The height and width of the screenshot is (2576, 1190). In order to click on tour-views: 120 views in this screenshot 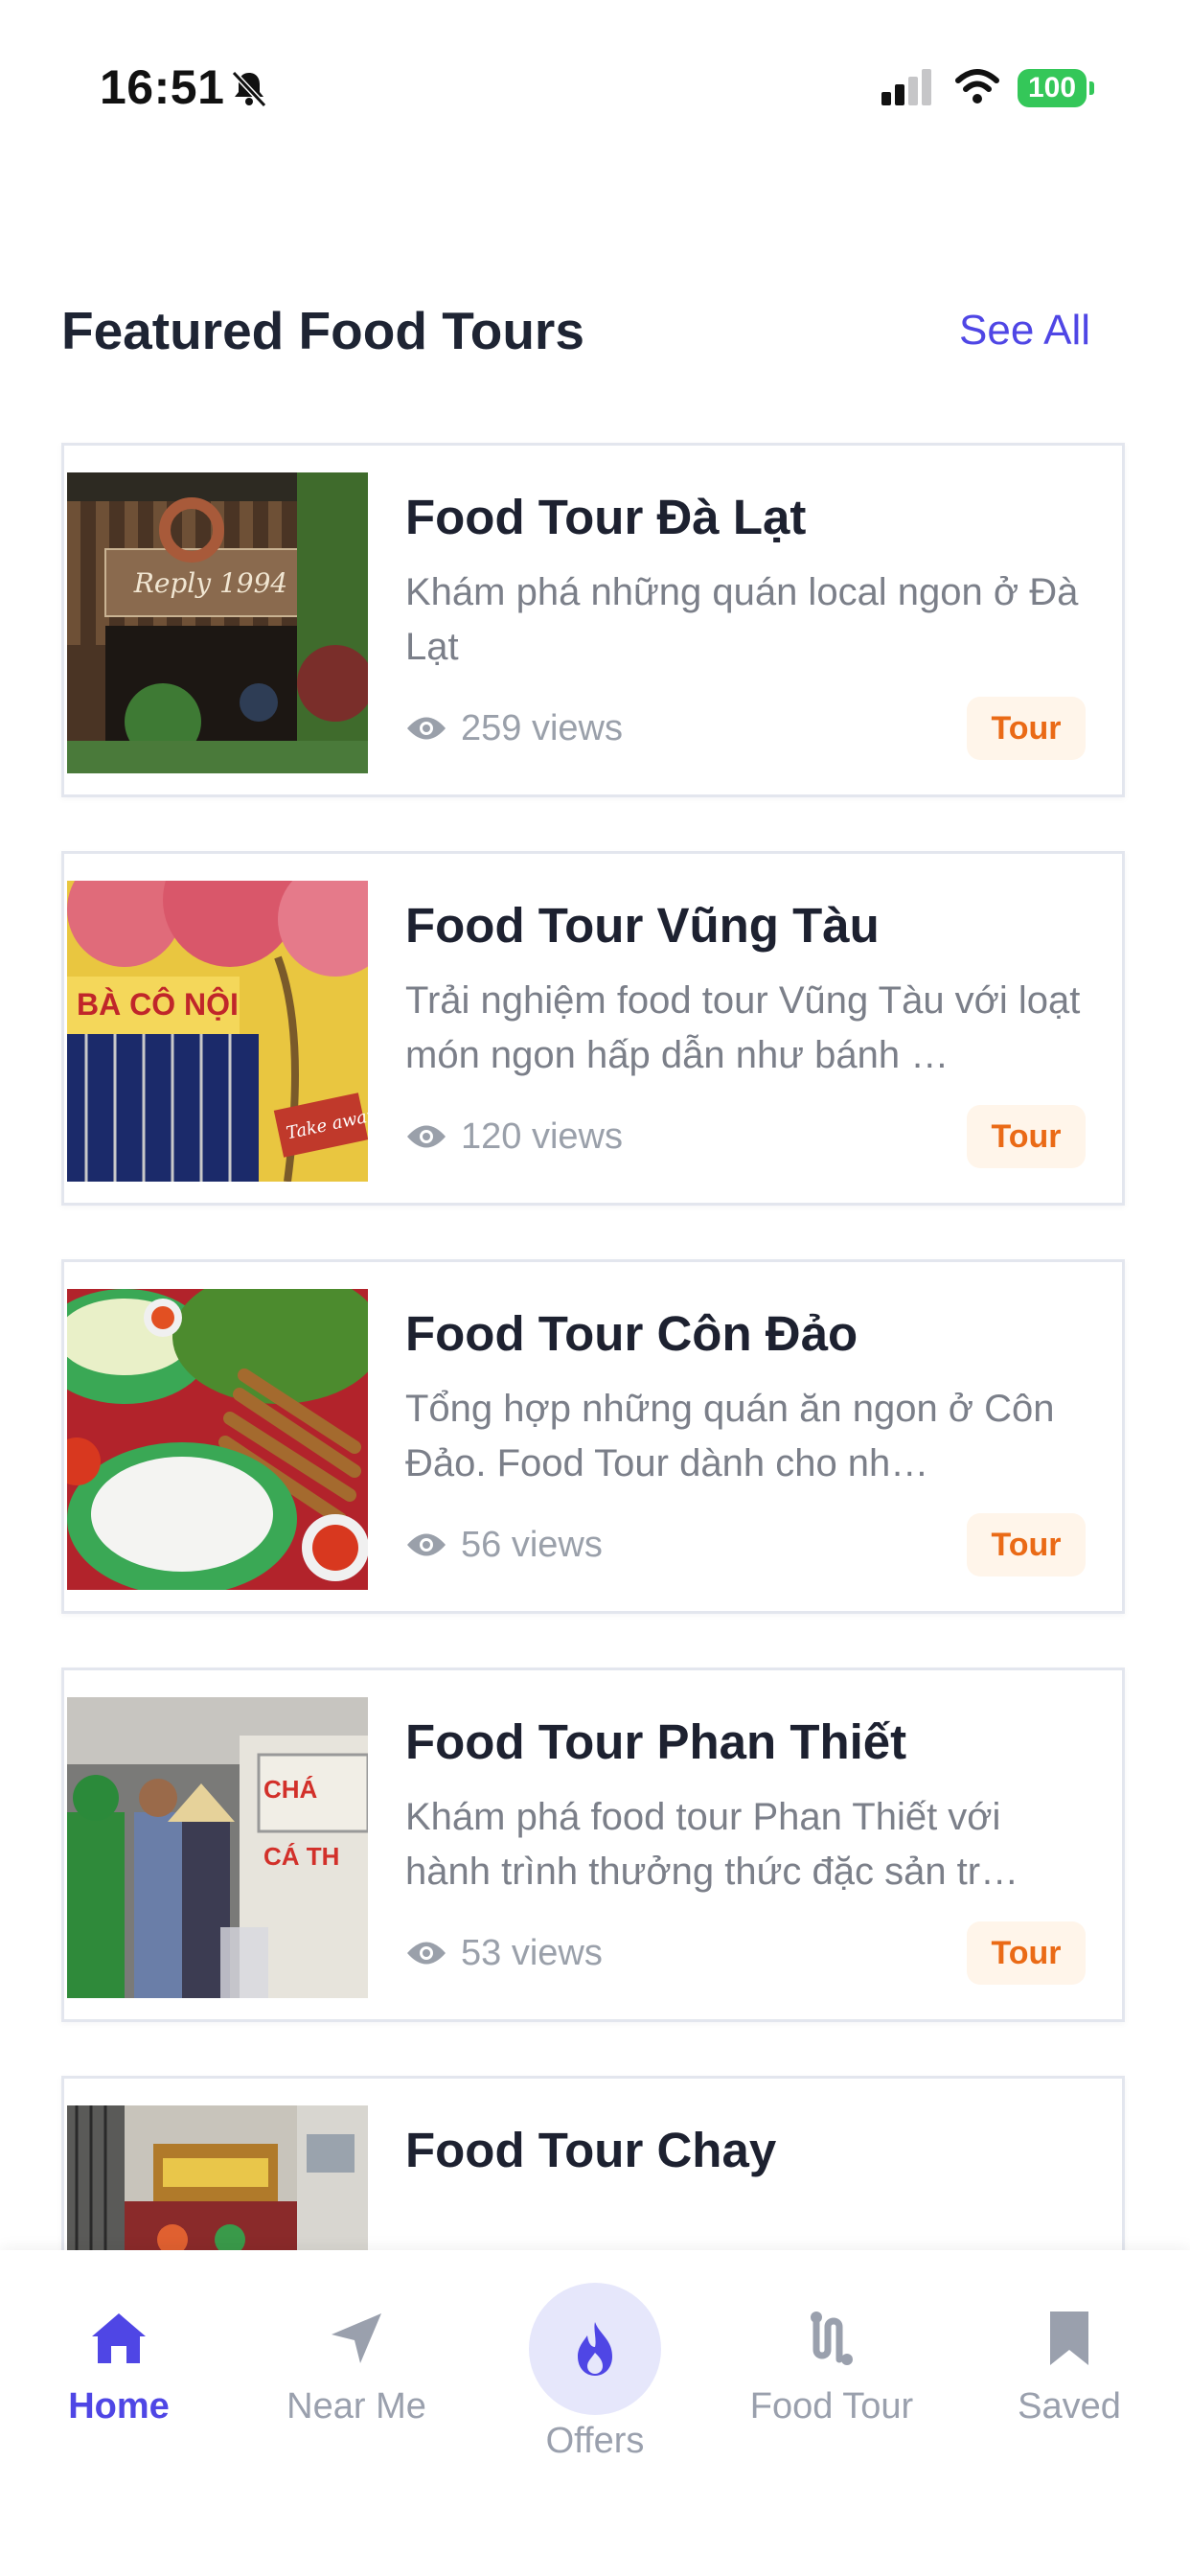, I will do `click(514, 1137)`.